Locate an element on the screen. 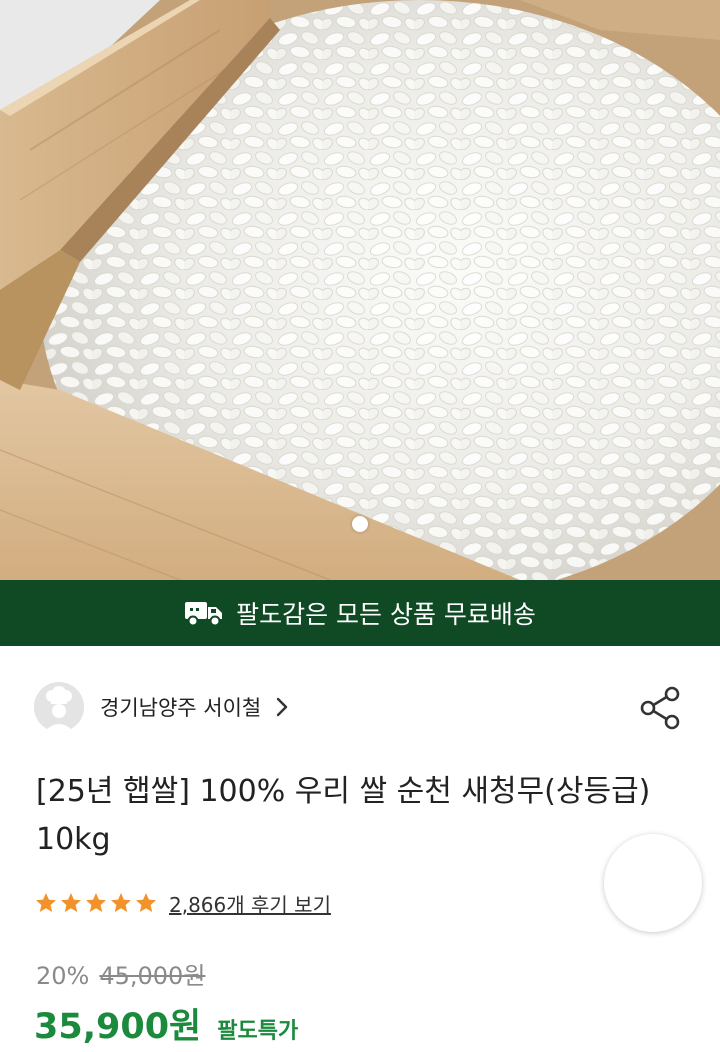  special-price-tag: 팔도특가 is located at coordinates (258, 1031).